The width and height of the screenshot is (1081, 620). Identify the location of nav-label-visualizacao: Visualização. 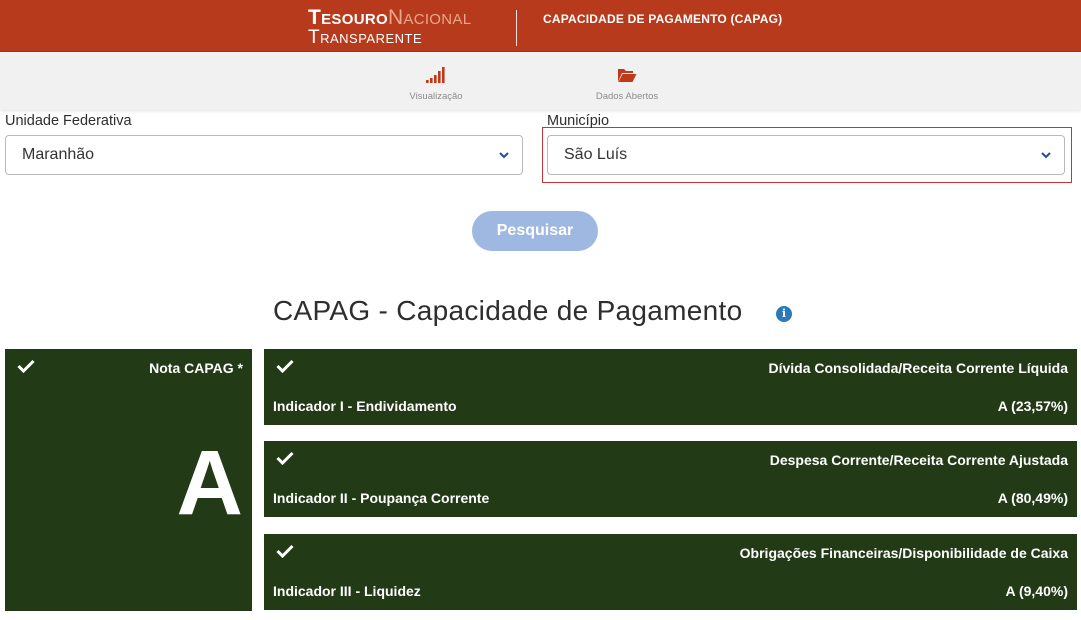
(436, 96).